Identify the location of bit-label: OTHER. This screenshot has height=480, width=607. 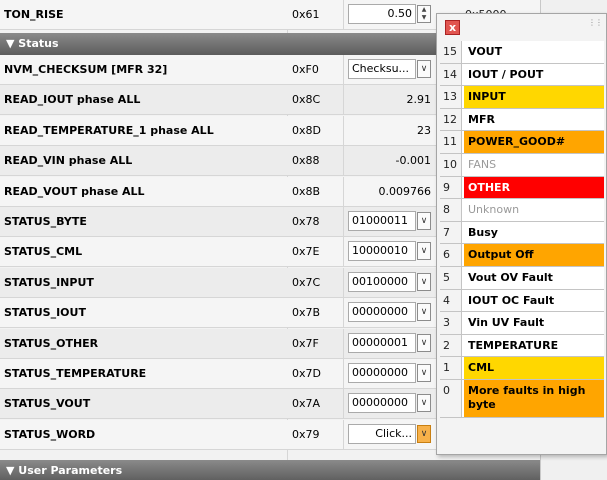
(534, 187).